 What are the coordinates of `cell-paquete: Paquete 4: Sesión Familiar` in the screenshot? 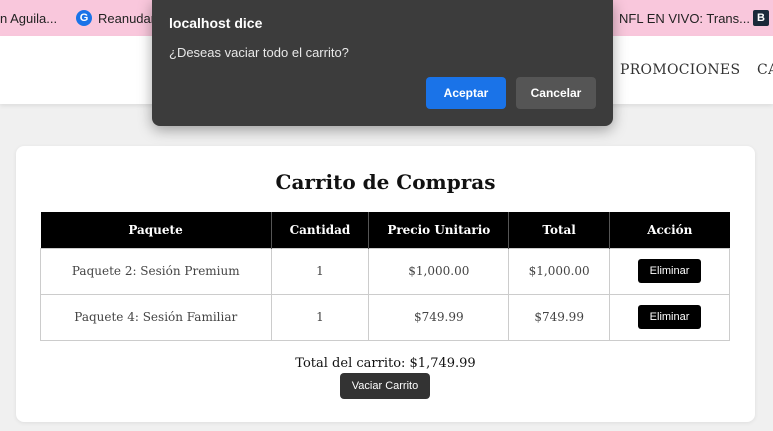 It's located at (156, 317).